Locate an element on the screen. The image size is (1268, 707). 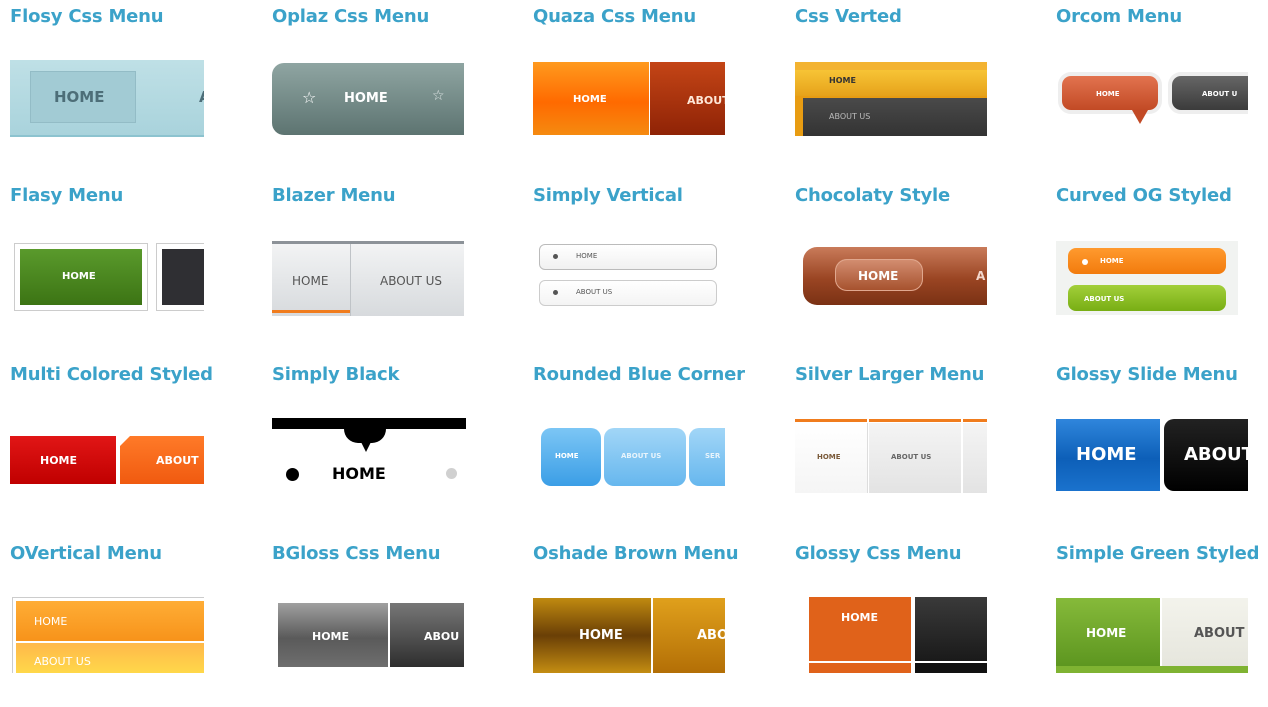
menu-title: Chocolaty Style is located at coordinates (872, 195).